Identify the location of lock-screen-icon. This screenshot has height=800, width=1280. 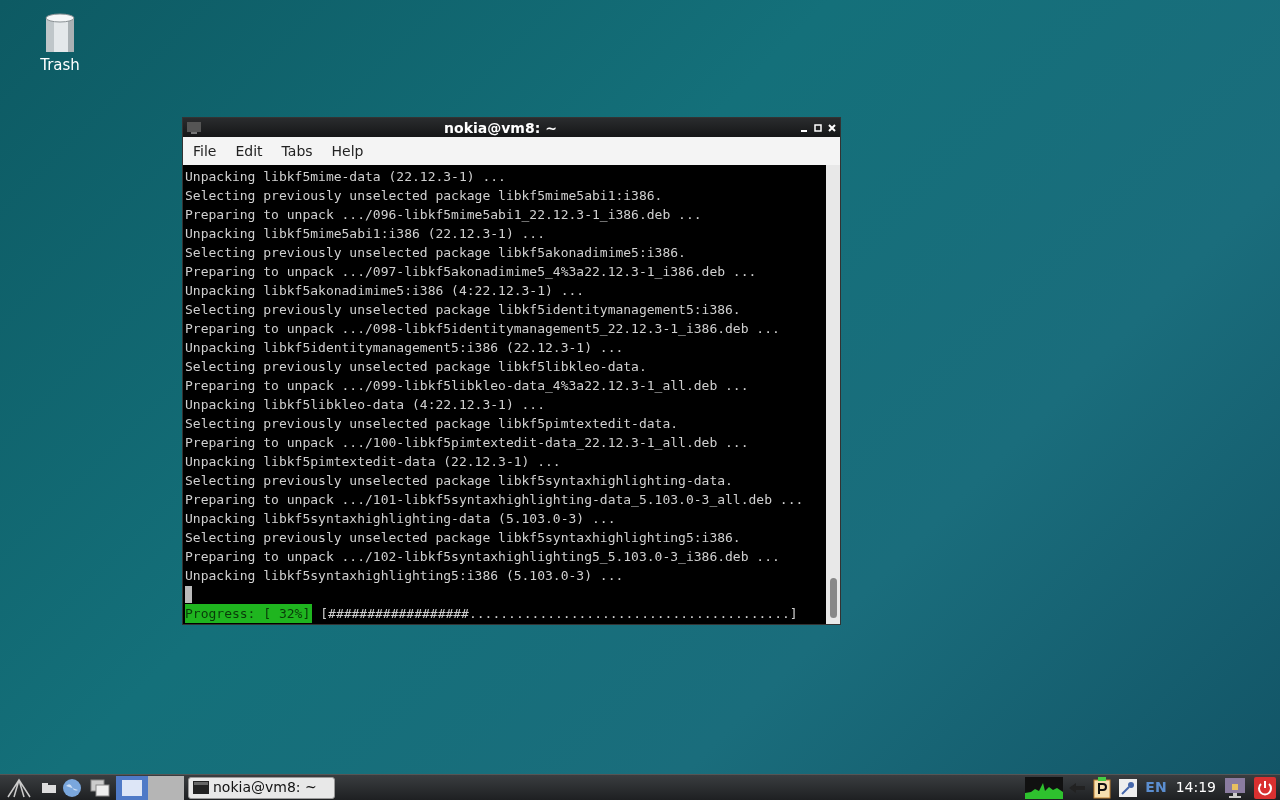
(1235, 787).